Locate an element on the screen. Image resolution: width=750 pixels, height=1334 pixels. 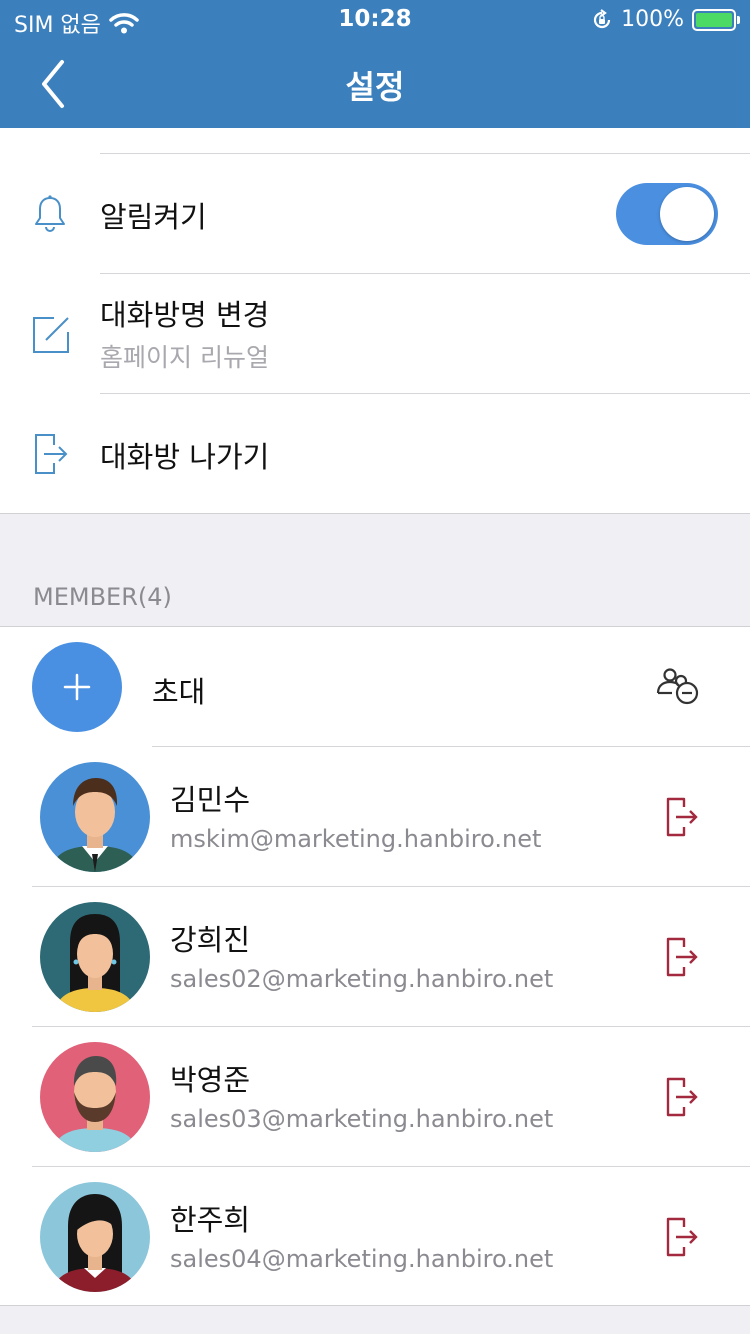
exit-icon is located at coordinates (51, 454).